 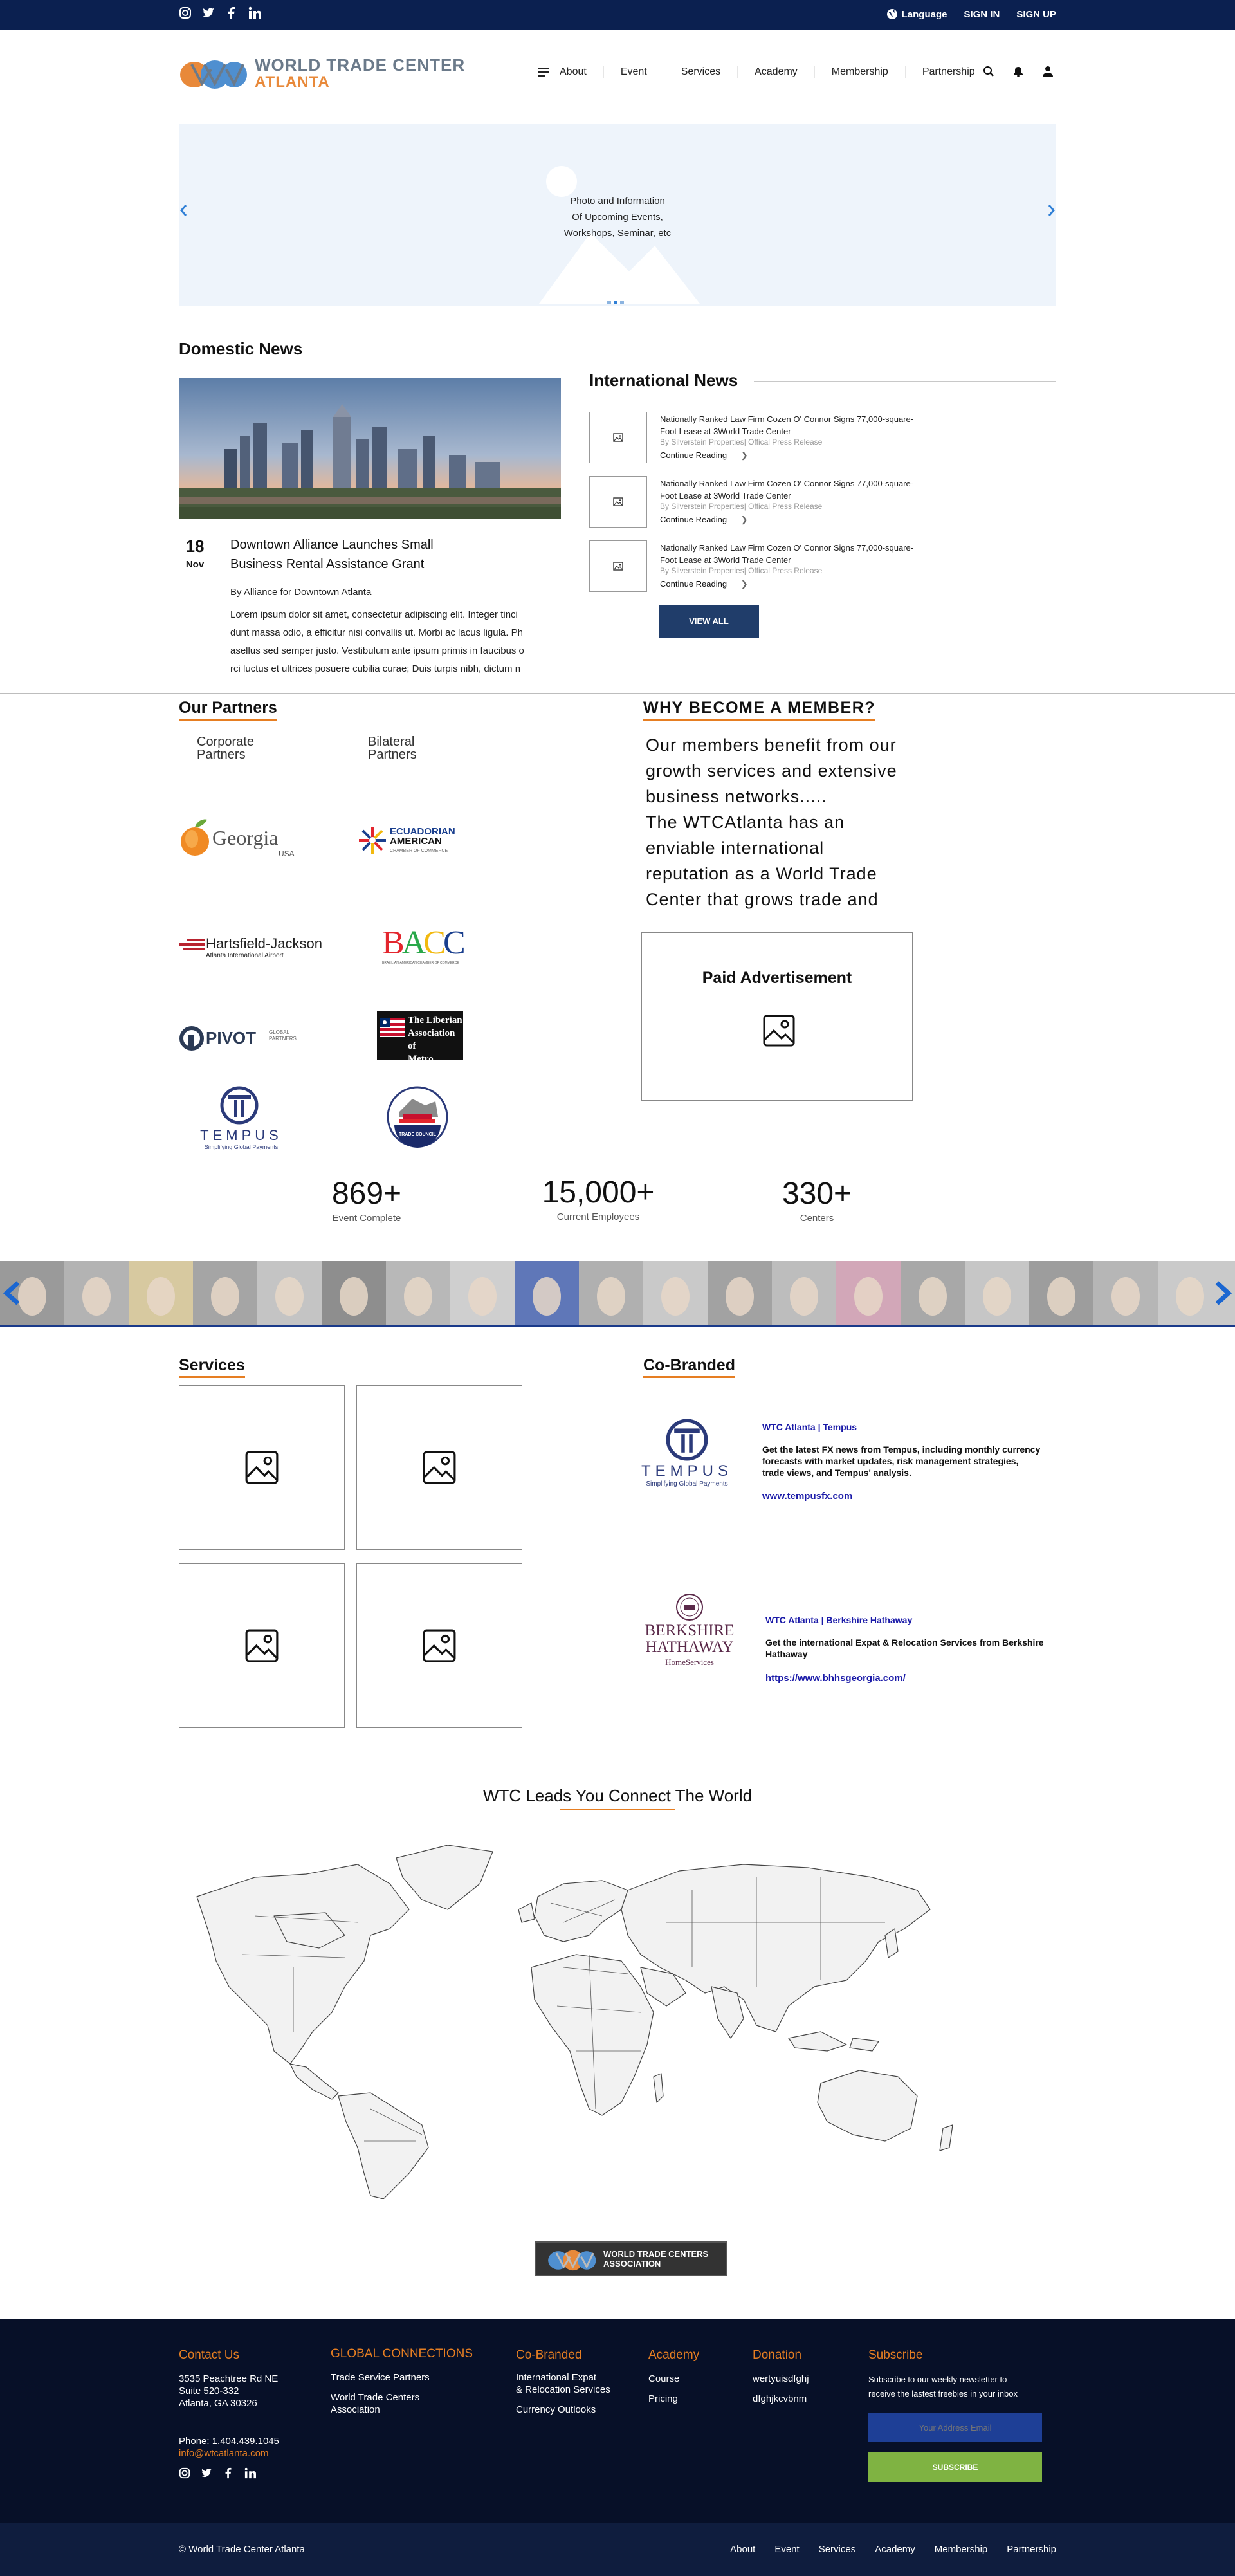 What do you see at coordinates (916, 14) in the screenshot?
I see `language-selector: Language` at bounding box center [916, 14].